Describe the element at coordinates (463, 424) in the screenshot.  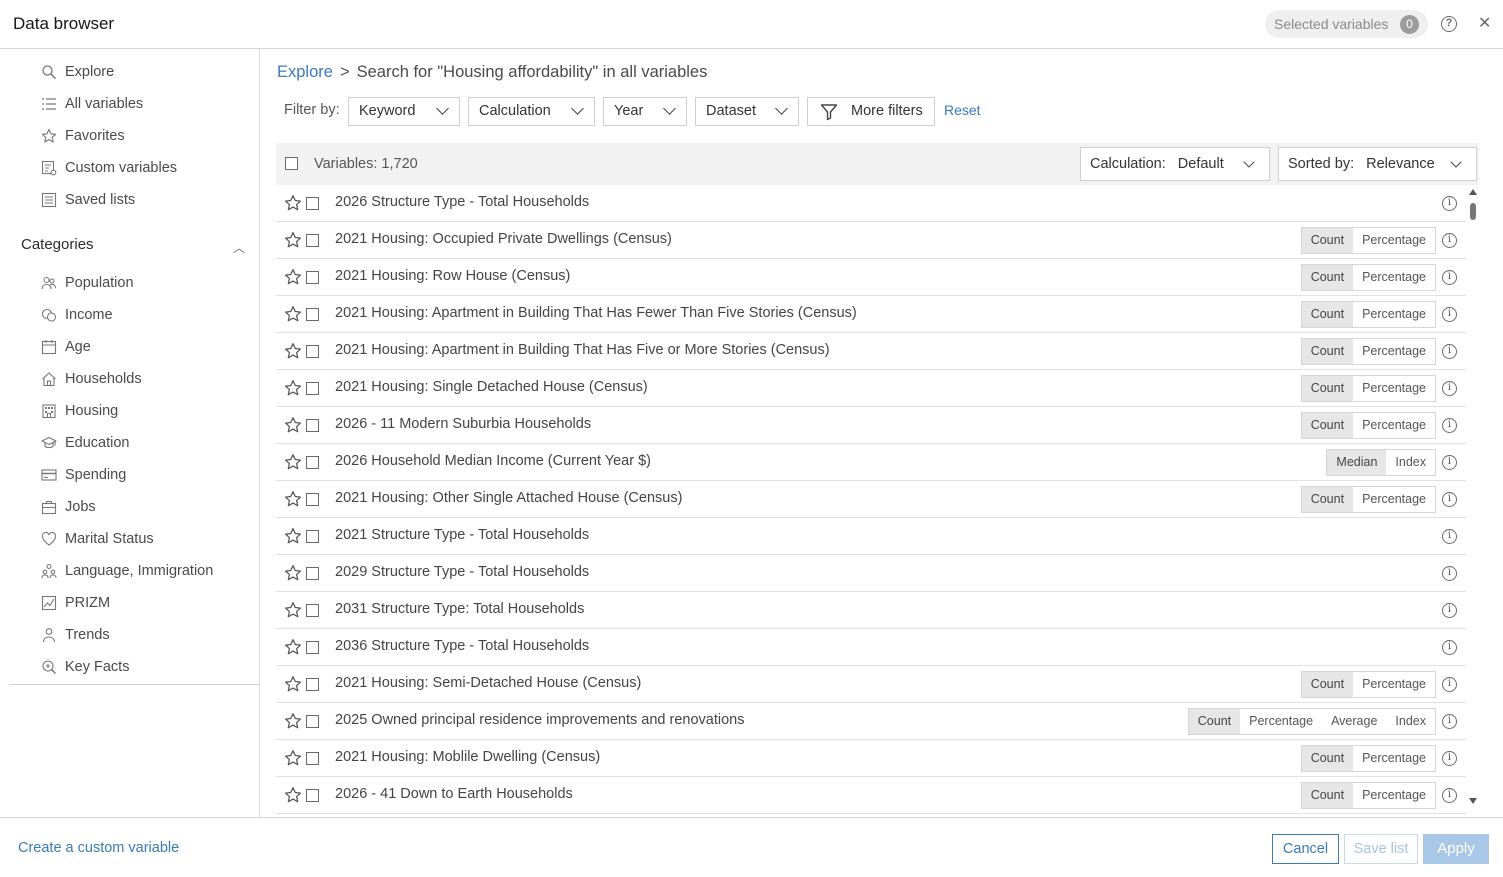
I see `variable-label: 2026 - 11 Modern Suburbia Households` at that location.